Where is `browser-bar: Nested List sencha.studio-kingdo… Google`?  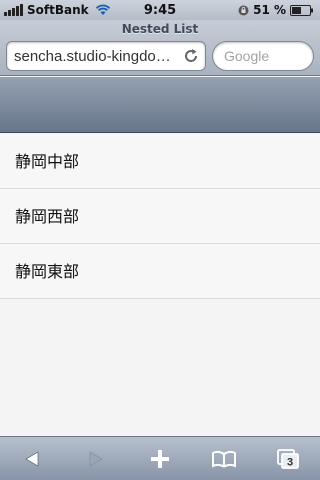
browser-bar: Nested List sencha.studio-kingdo… Google is located at coordinates (160, 48).